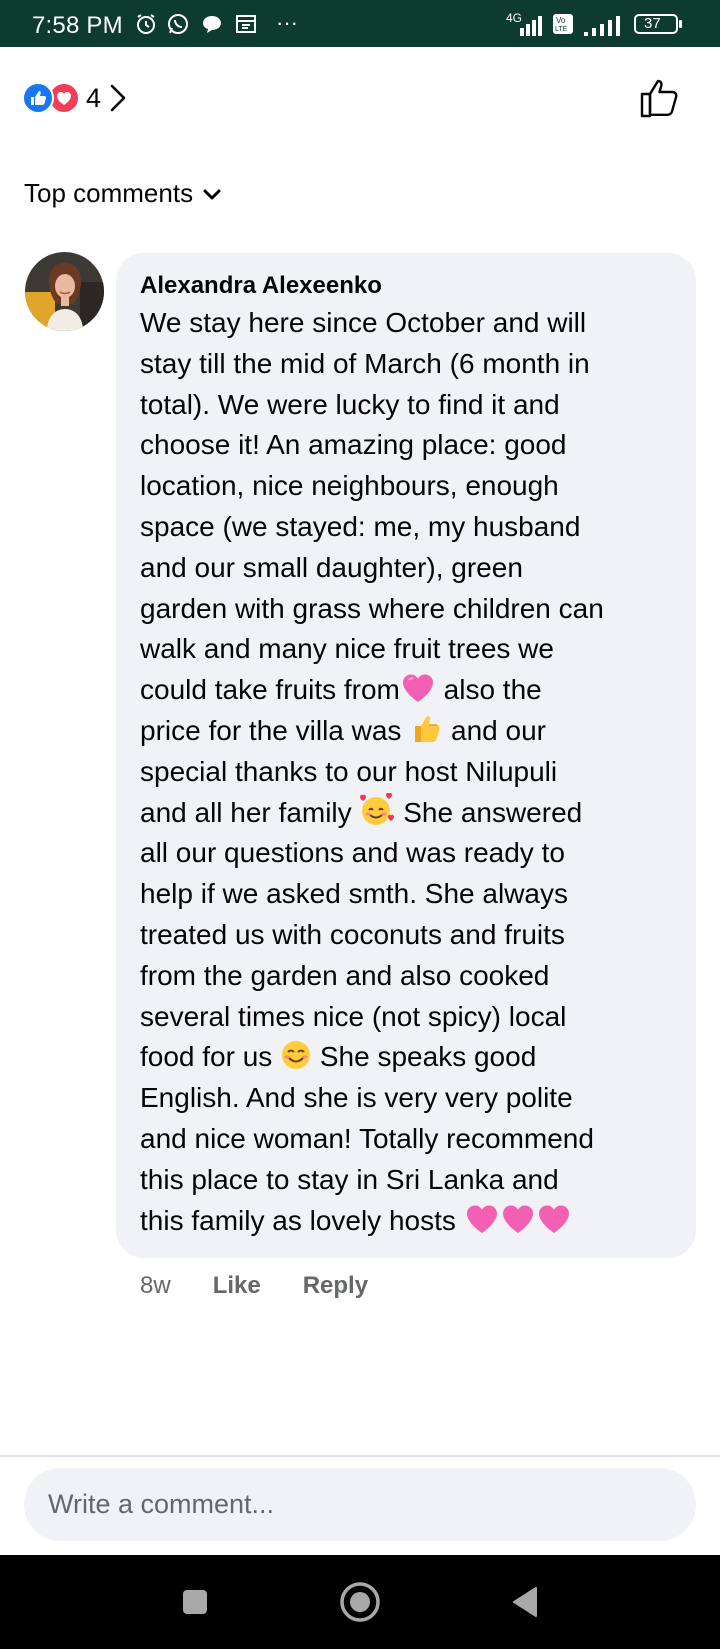 The height and width of the screenshot is (1649, 720). What do you see at coordinates (524, 23) in the screenshot?
I see `signal-icon: 4G` at bounding box center [524, 23].